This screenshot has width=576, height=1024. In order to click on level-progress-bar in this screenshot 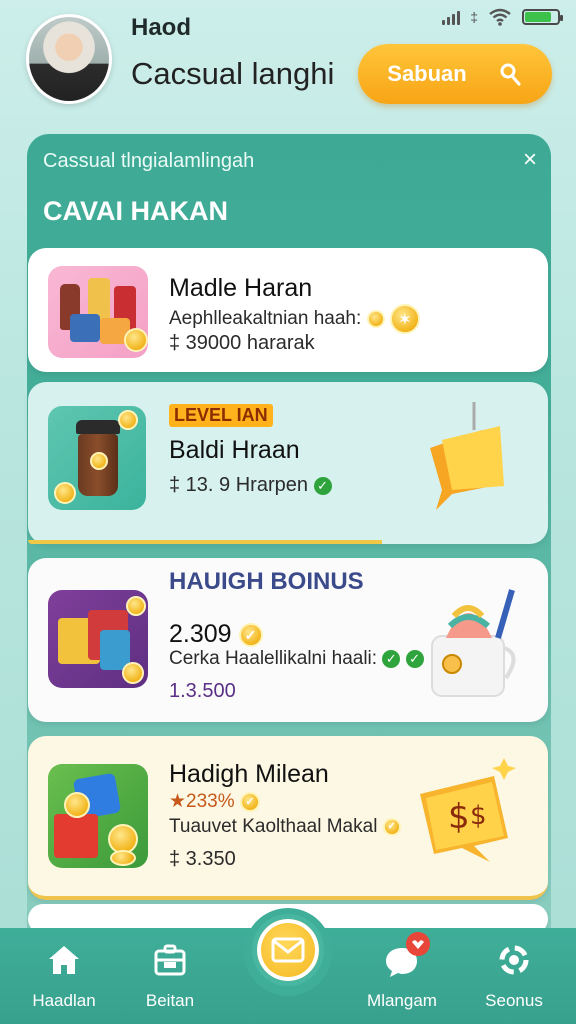, I will do `click(205, 542)`.